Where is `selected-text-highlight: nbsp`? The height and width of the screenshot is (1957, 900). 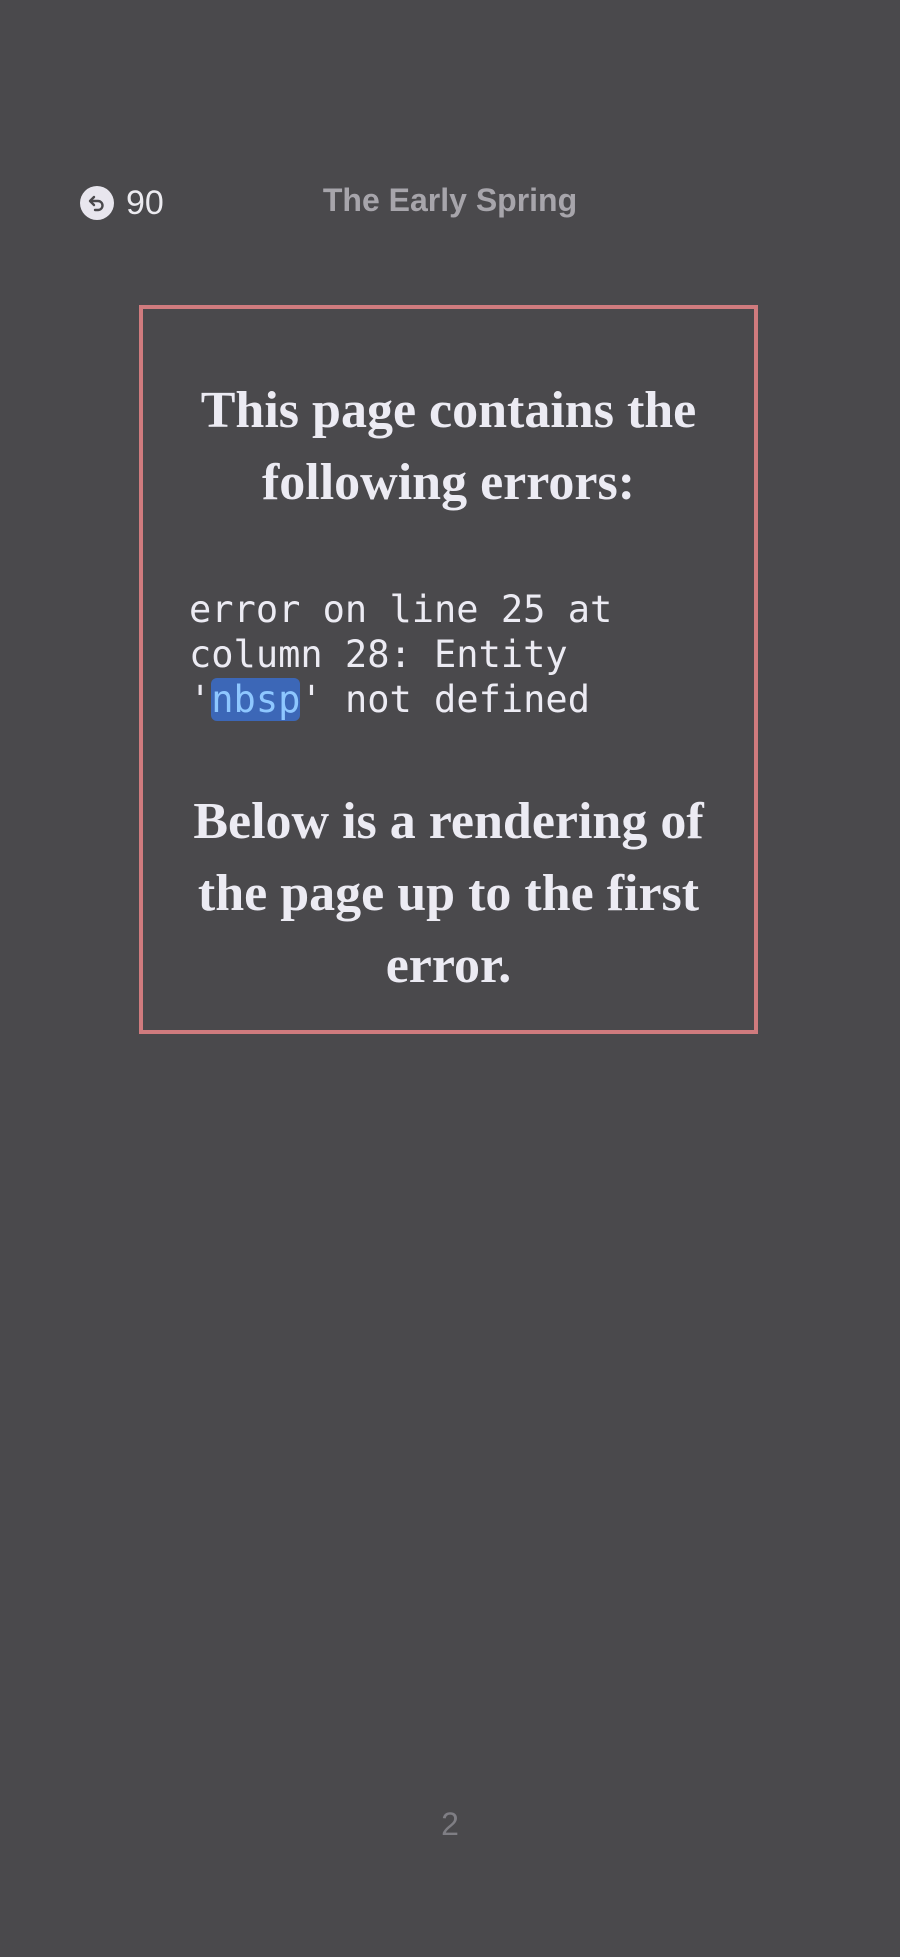
selected-text-highlight: nbsp is located at coordinates (256, 699).